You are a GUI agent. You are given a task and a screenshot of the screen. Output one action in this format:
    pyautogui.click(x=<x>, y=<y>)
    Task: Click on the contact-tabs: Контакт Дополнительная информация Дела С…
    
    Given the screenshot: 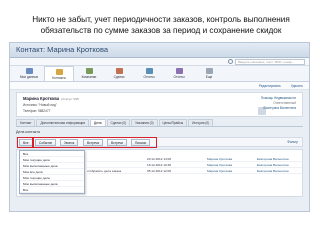 What is the action you would take?
    pyautogui.click(x=159, y=123)
    